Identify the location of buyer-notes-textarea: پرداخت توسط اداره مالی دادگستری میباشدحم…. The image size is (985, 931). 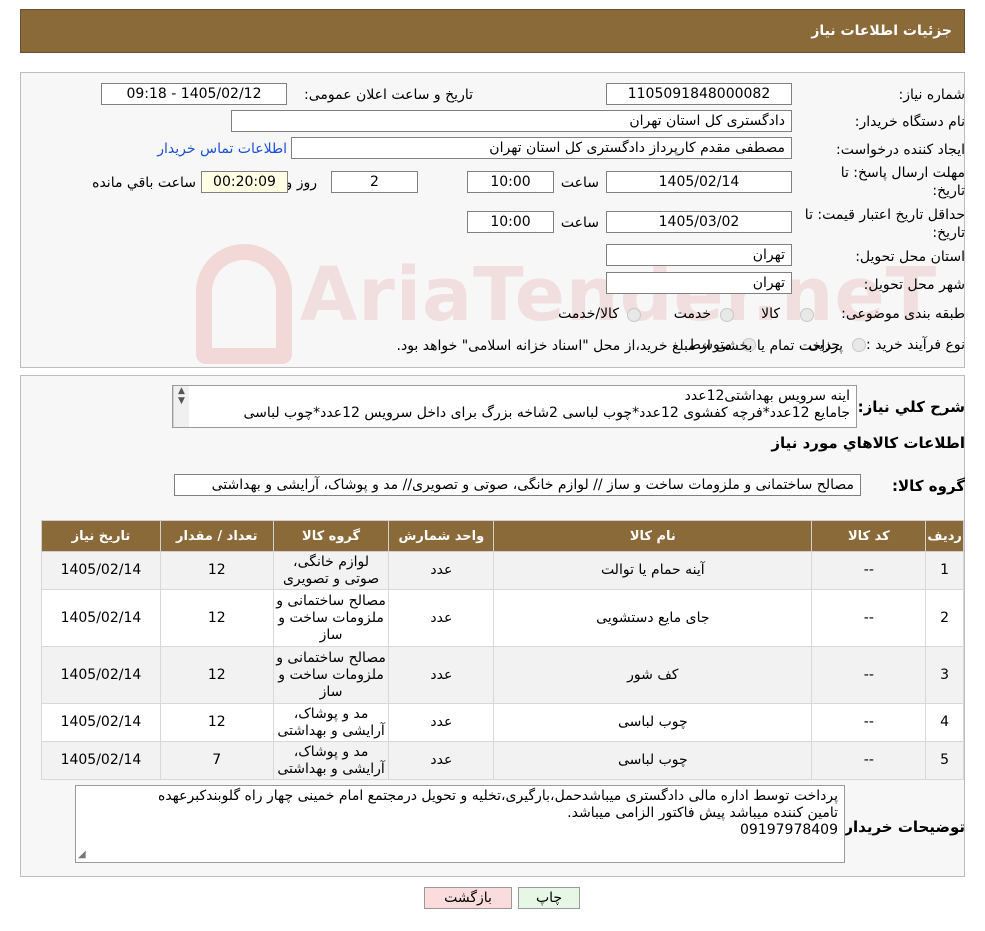
(460, 824).